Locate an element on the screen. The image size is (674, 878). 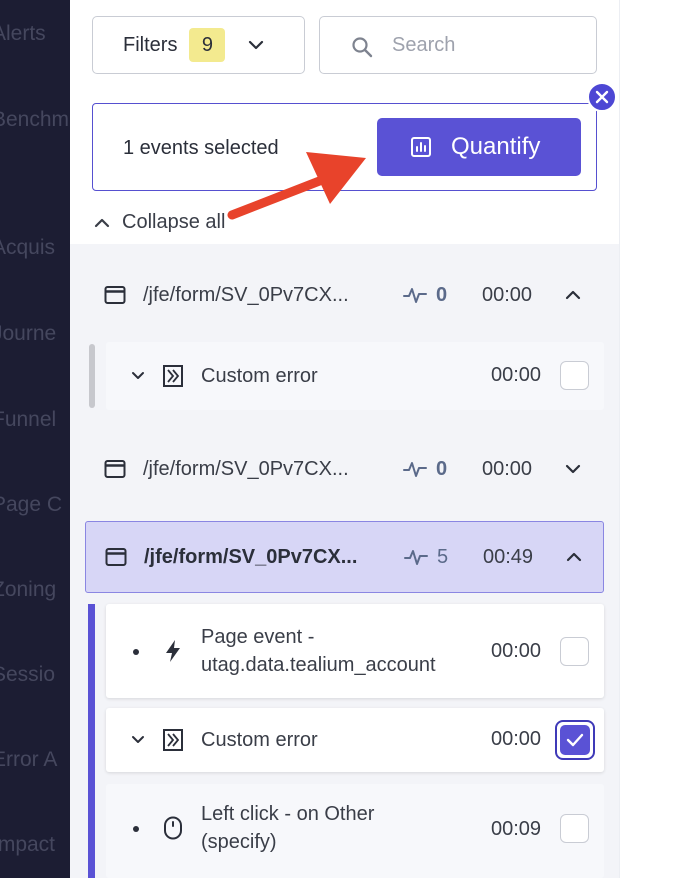
nav-item-benchmark: Benchm is located at coordinates (34, 120).